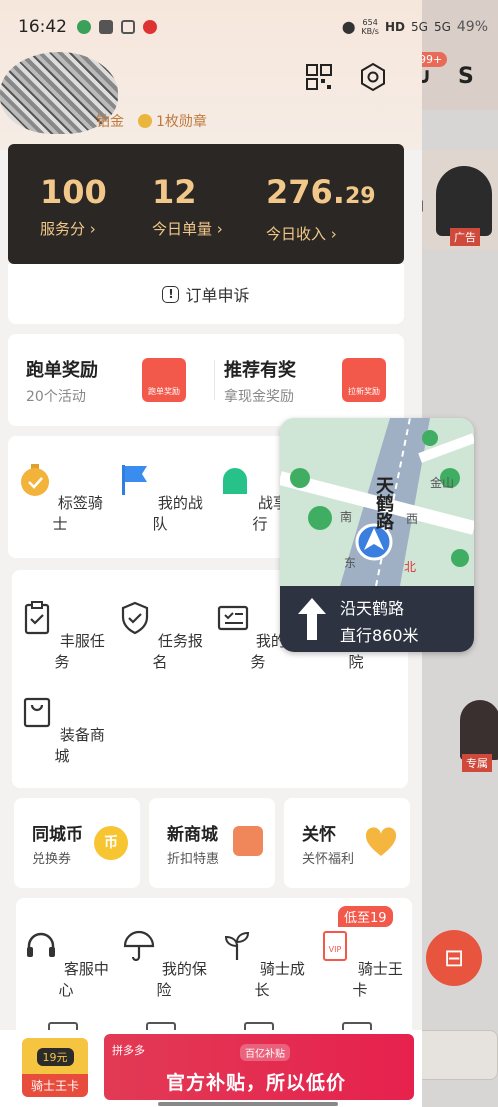 This screenshot has width=498, height=1107. Describe the element at coordinates (319, 77) in the screenshot. I see `qr-code-icon` at that location.